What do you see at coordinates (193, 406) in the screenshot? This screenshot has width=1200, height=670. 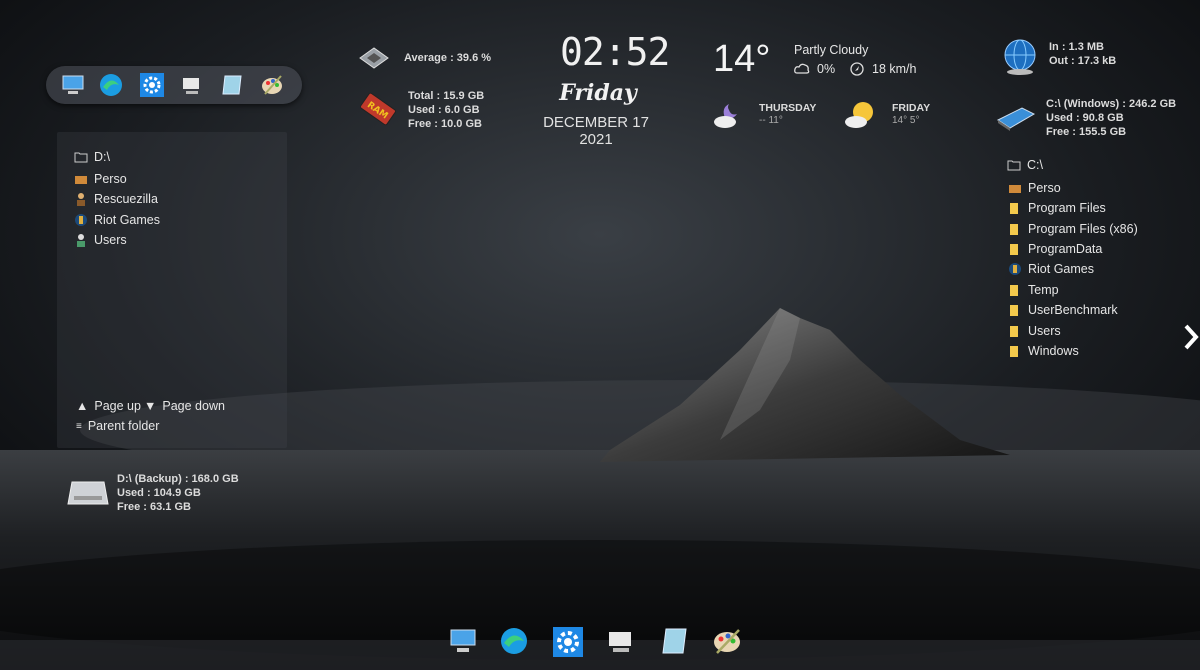 I see `page-down-label: Page down` at bounding box center [193, 406].